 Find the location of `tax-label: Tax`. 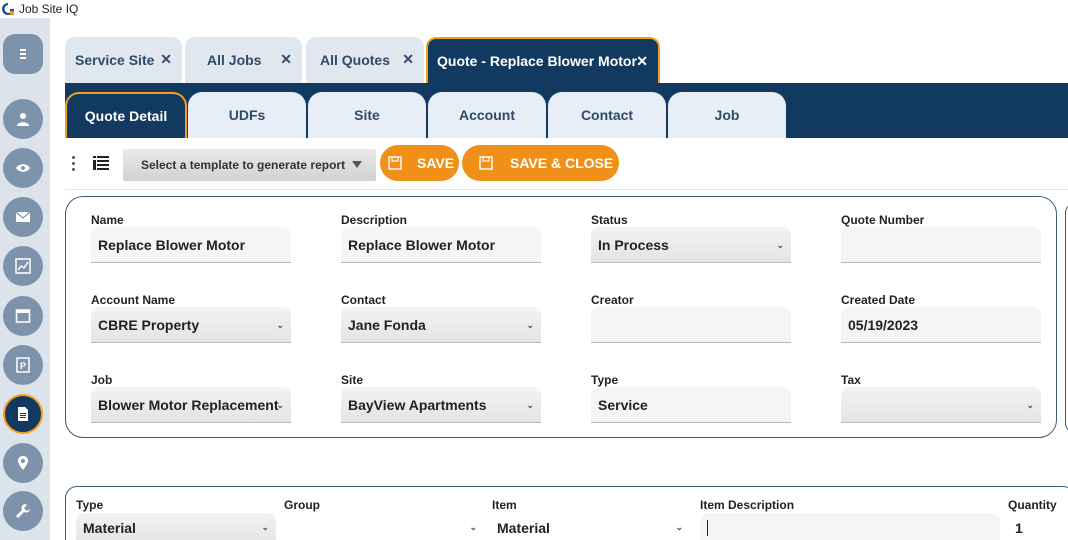

tax-label: Tax is located at coordinates (851, 380).